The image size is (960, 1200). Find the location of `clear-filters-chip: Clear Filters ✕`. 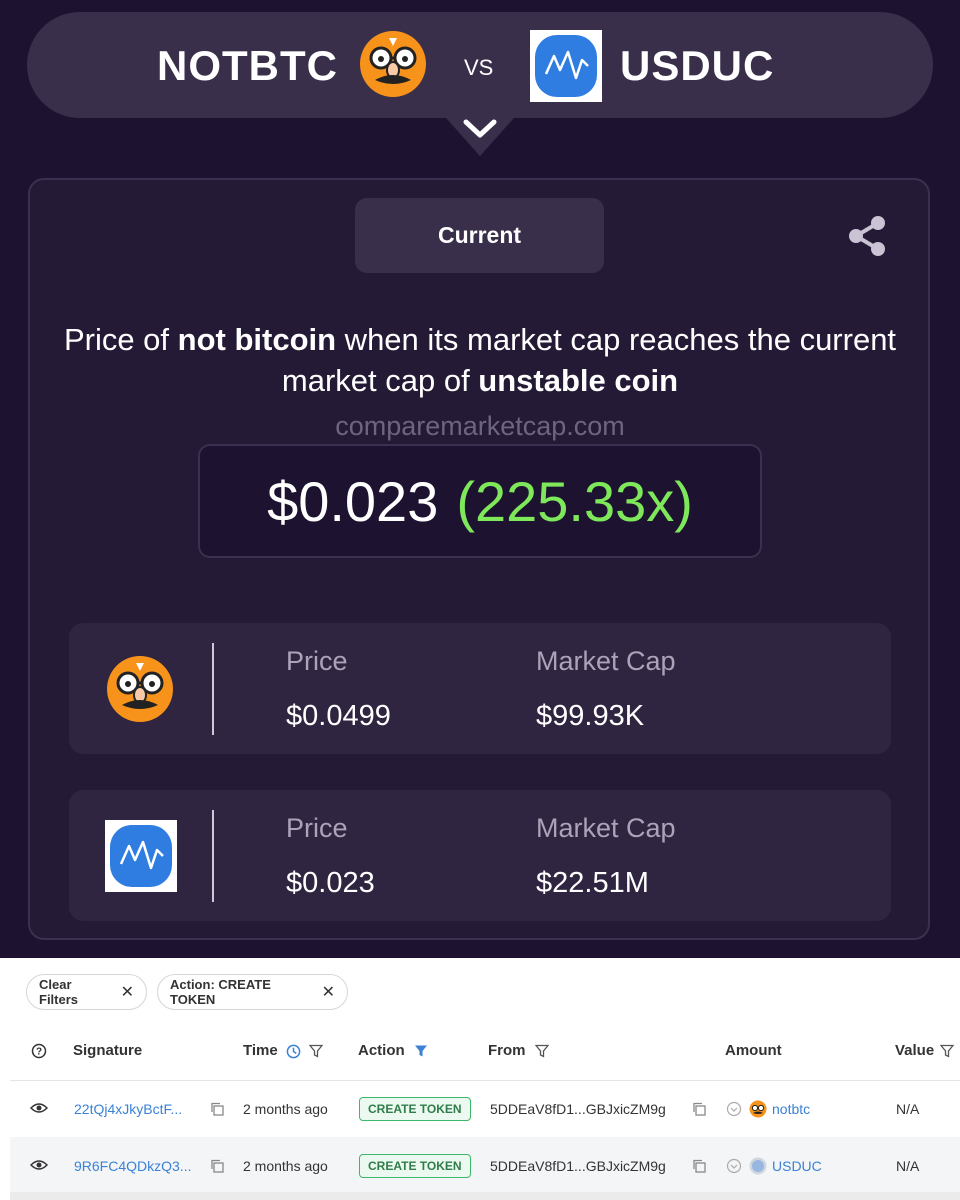

clear-filters-chip: Clear Filters ✕ is located at coordinates (86, 992).